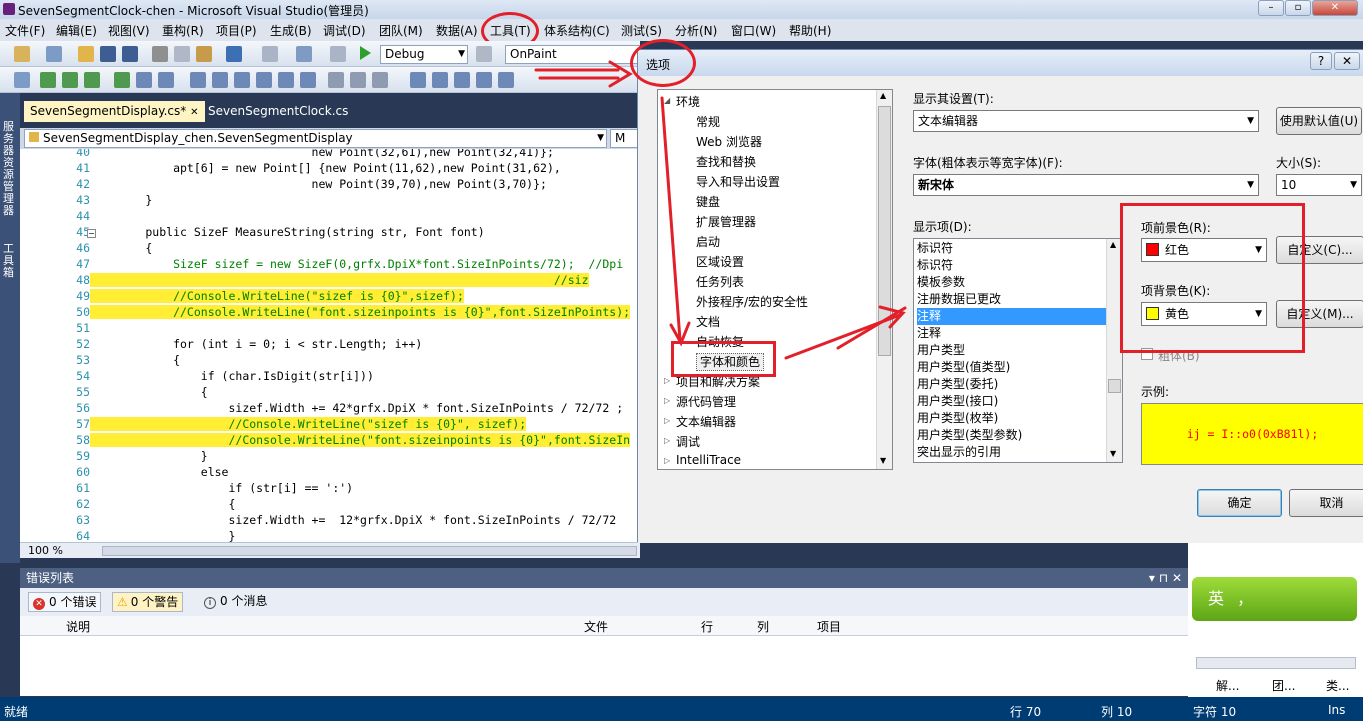  What do you see at coordinates (675, 221) in the screenshot?
I see `arrow-down-to-fonts` at bounding box center [675, 221].